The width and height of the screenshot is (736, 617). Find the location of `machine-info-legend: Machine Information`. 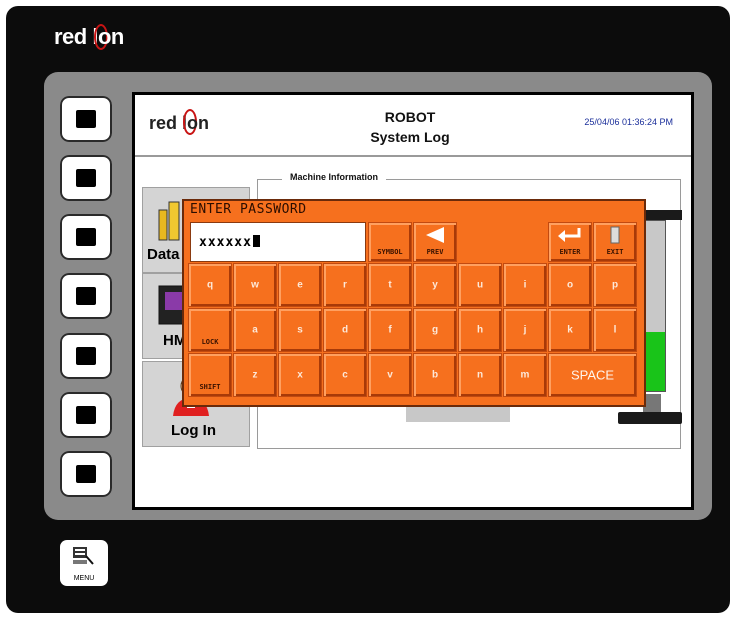

machine-info-legend: Machine Information is located at coordinates (334, 177).